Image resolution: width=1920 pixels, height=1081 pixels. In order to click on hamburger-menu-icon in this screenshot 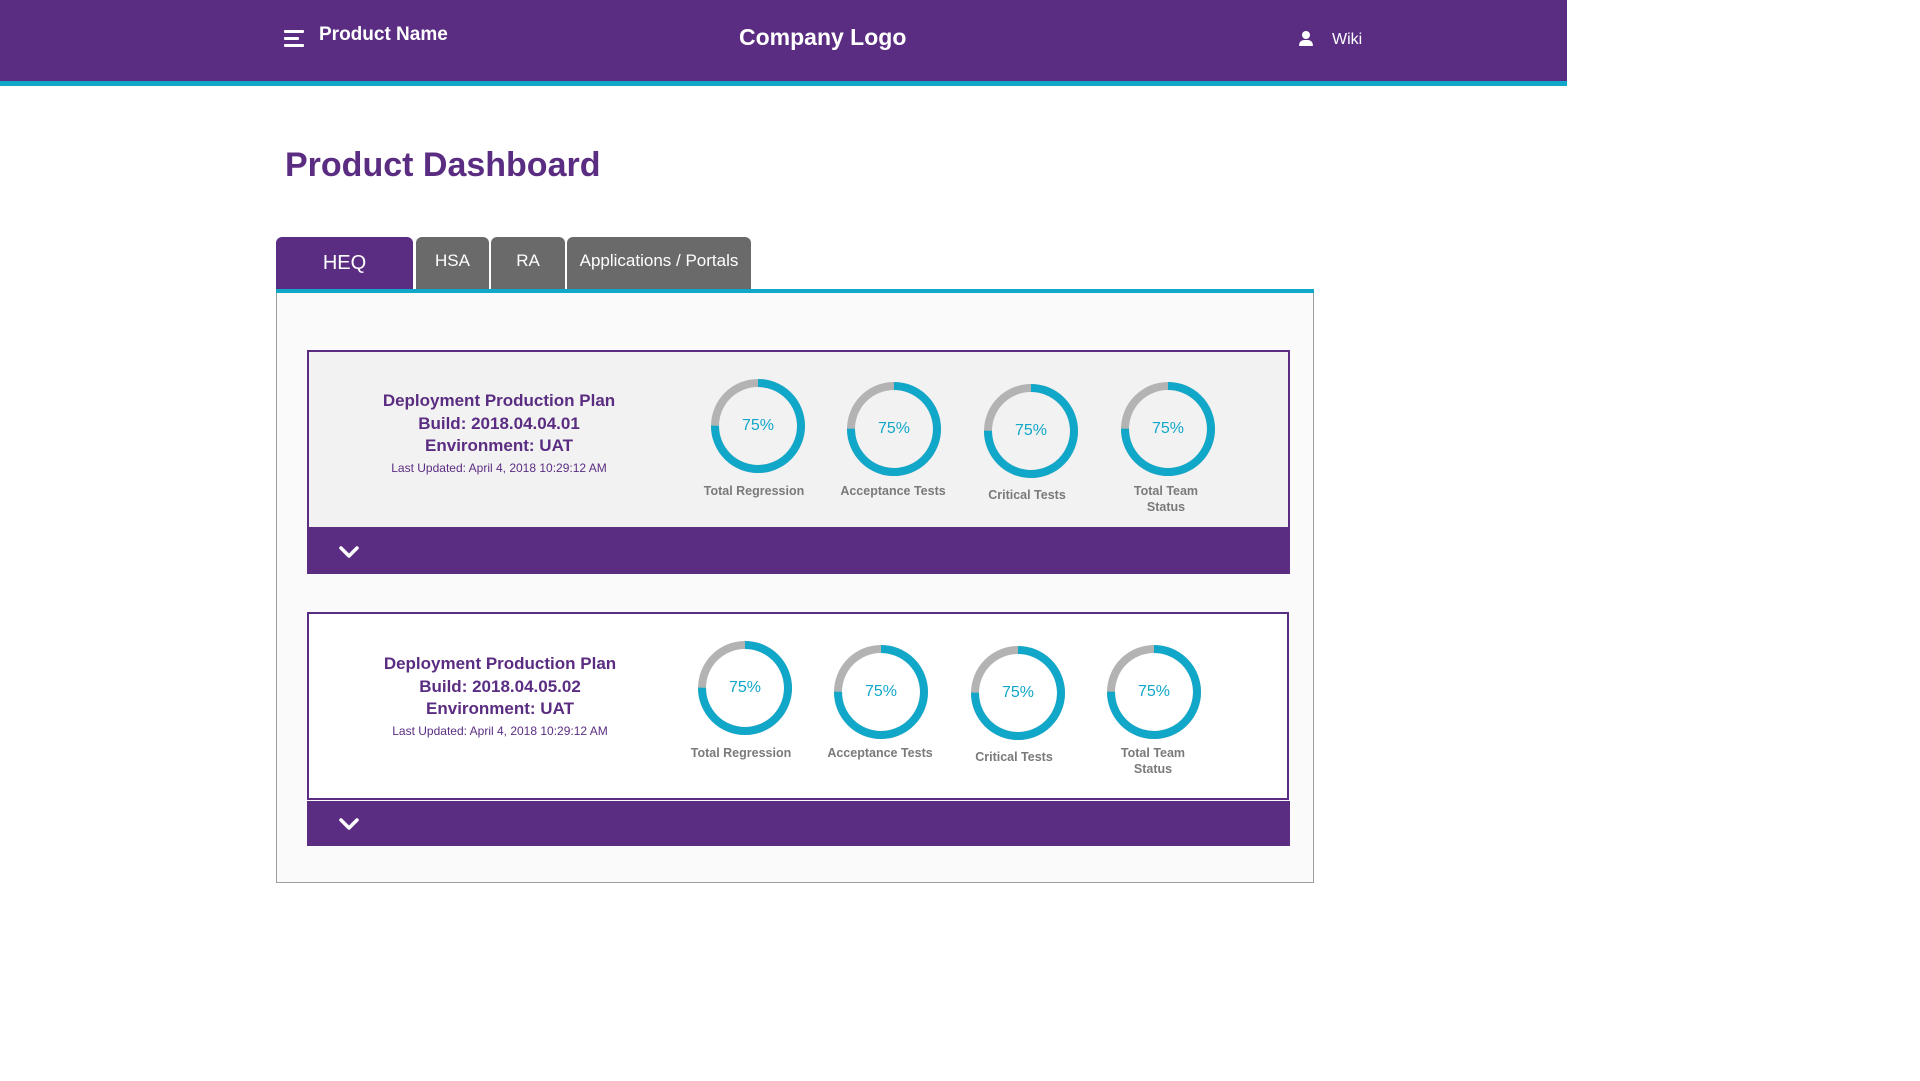, I will do `click(294, 39)`.